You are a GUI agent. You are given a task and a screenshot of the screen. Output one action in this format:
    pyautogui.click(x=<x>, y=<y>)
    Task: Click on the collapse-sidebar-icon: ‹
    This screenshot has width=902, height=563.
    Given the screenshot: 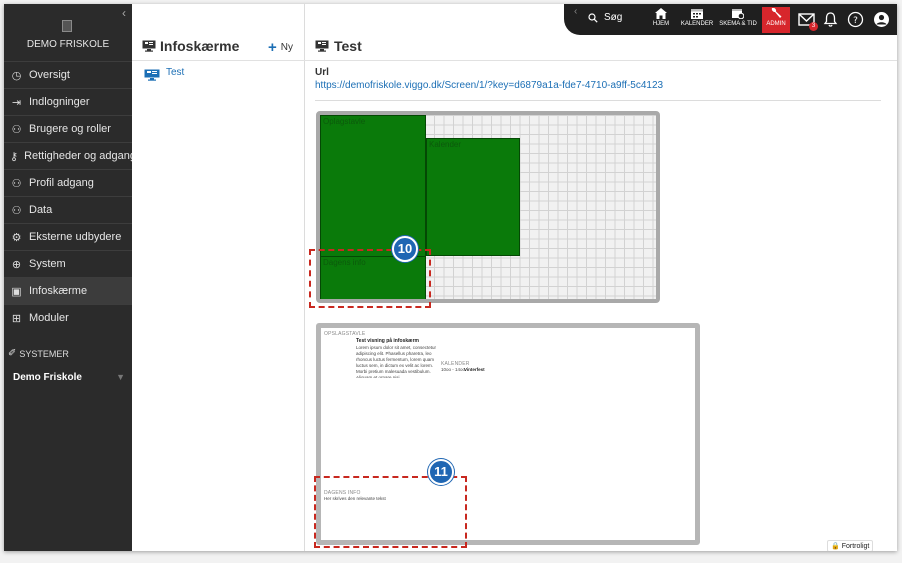 What is the action you would take?
    pyautogui.click(x=124, y=13)
    